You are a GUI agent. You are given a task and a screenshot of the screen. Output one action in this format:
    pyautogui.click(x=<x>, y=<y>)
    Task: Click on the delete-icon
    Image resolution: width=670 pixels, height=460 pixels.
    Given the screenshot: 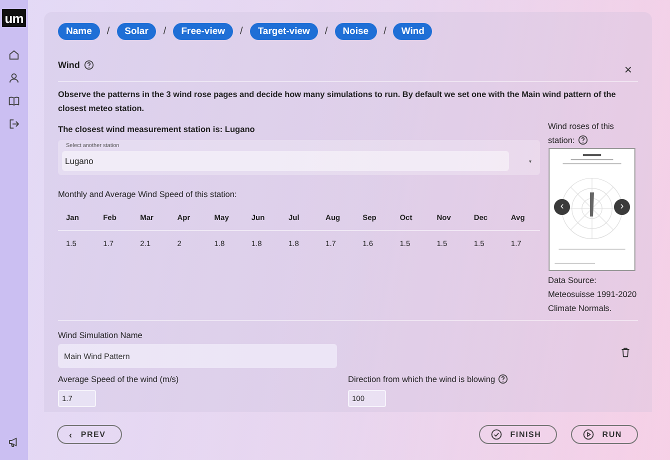 What is the action you would take?
    pyautogui.click(x=625, y=352)
    